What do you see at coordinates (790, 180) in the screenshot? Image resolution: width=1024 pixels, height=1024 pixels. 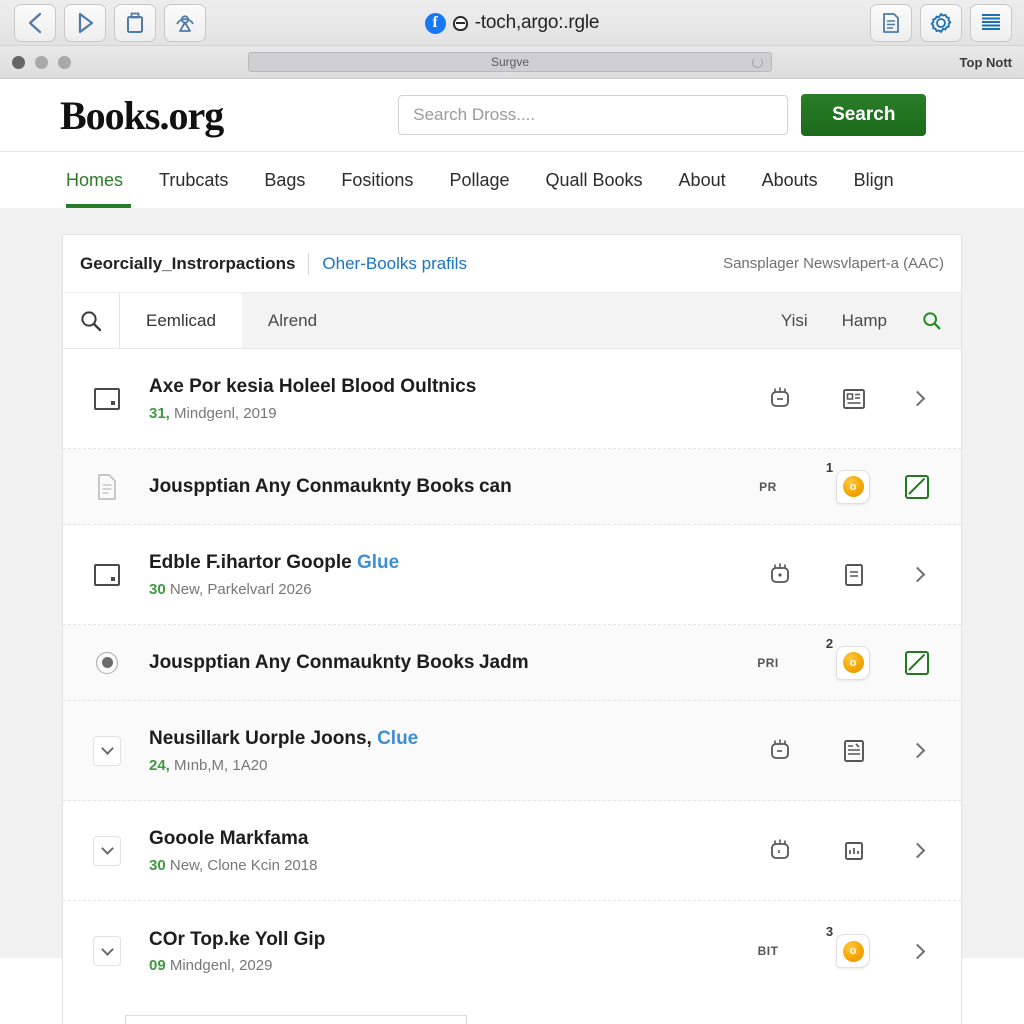 I see `nav-item-abouts: Abouts` at bounding box center [790, 180].